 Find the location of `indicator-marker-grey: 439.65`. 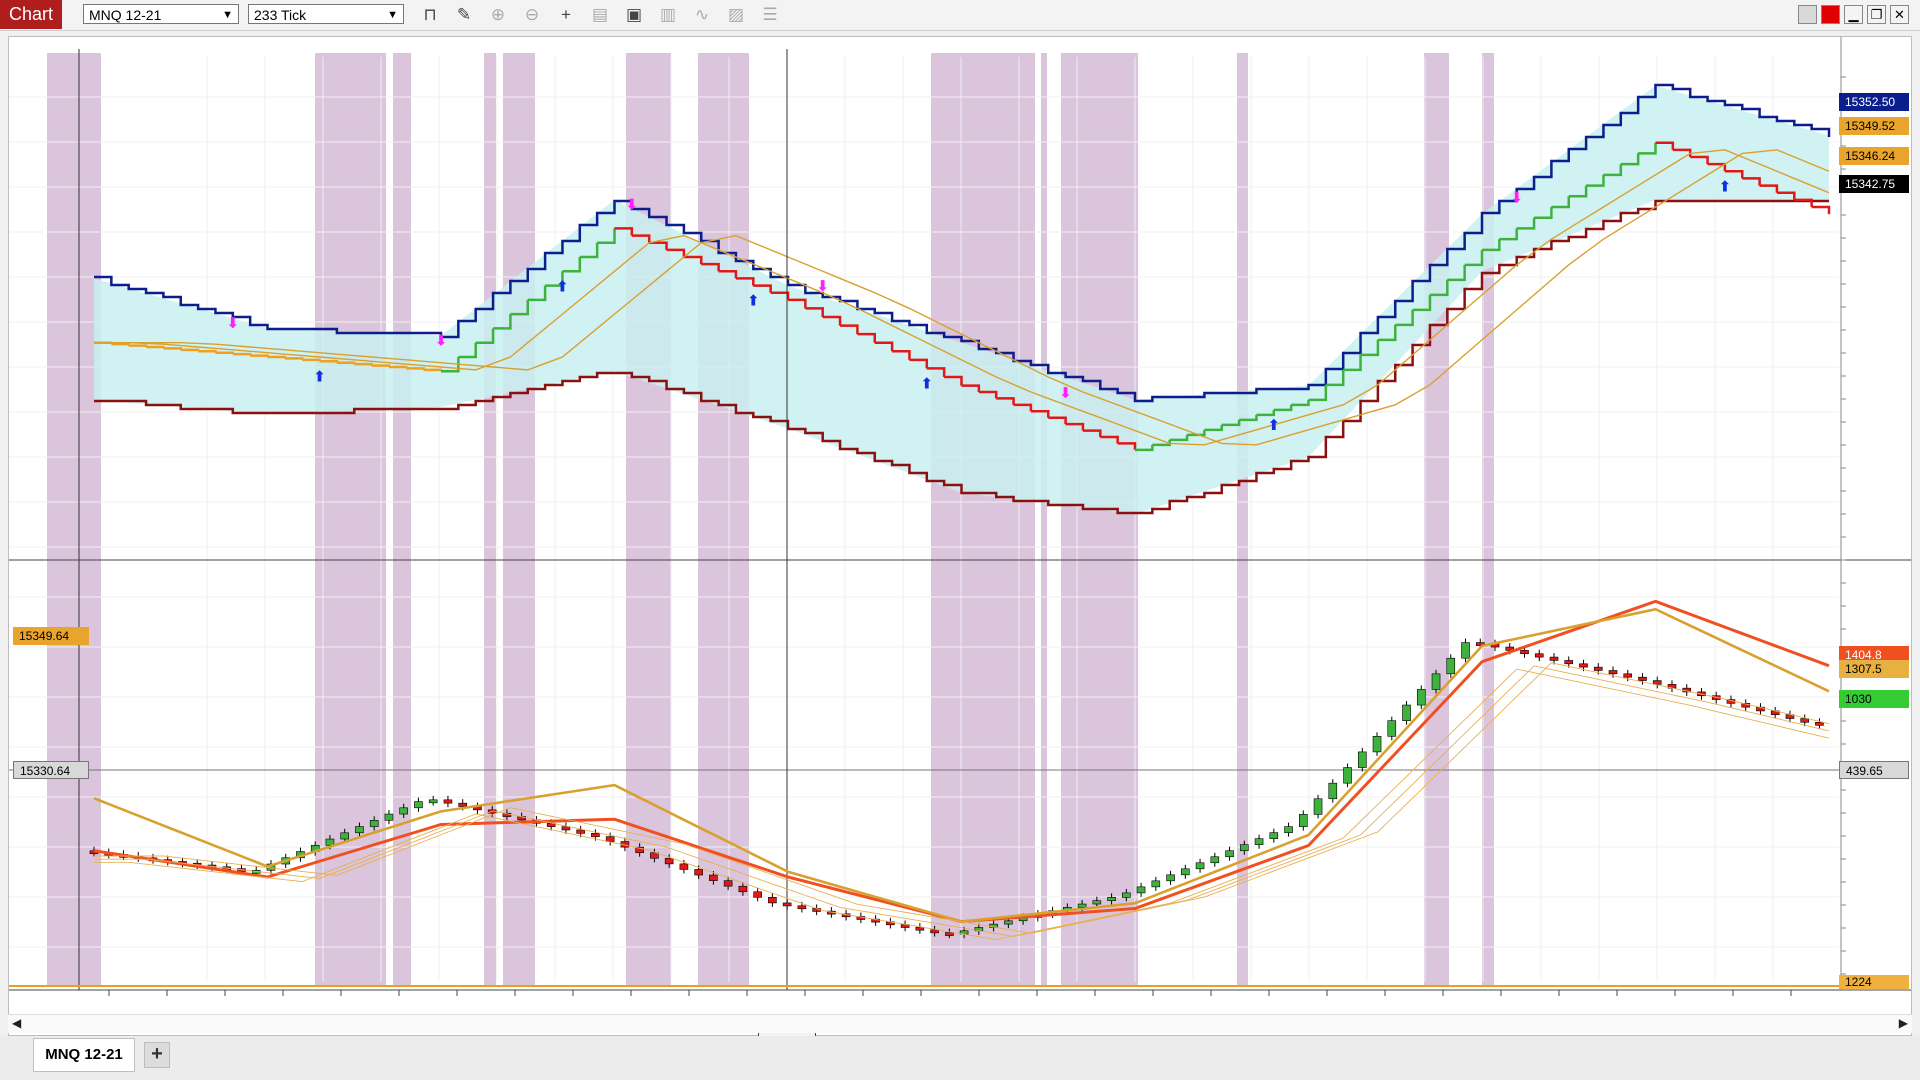

indicator-marker-grey: 439.65 is located at coordinates (1874, 770).